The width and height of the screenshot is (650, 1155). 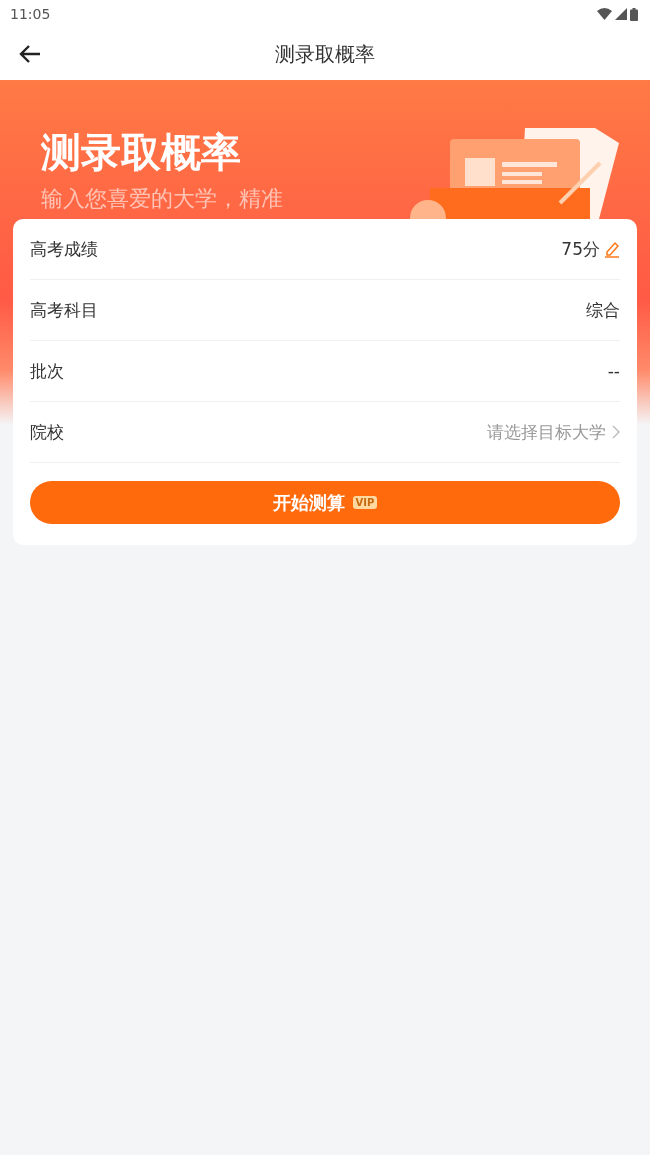 I want to click on field-value: 综合, so click(x=603, y=310).